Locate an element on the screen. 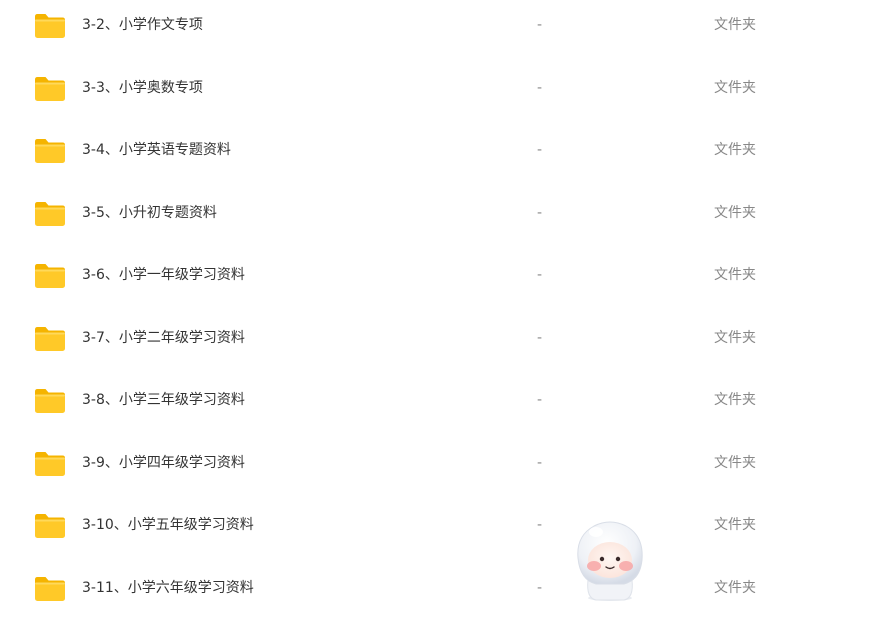 Image resolution: width=891 pixels, height=619 pixels. list-item: 3-8、小学三年级学习资料 - 文件夹 is located at coordinates (445, 400).